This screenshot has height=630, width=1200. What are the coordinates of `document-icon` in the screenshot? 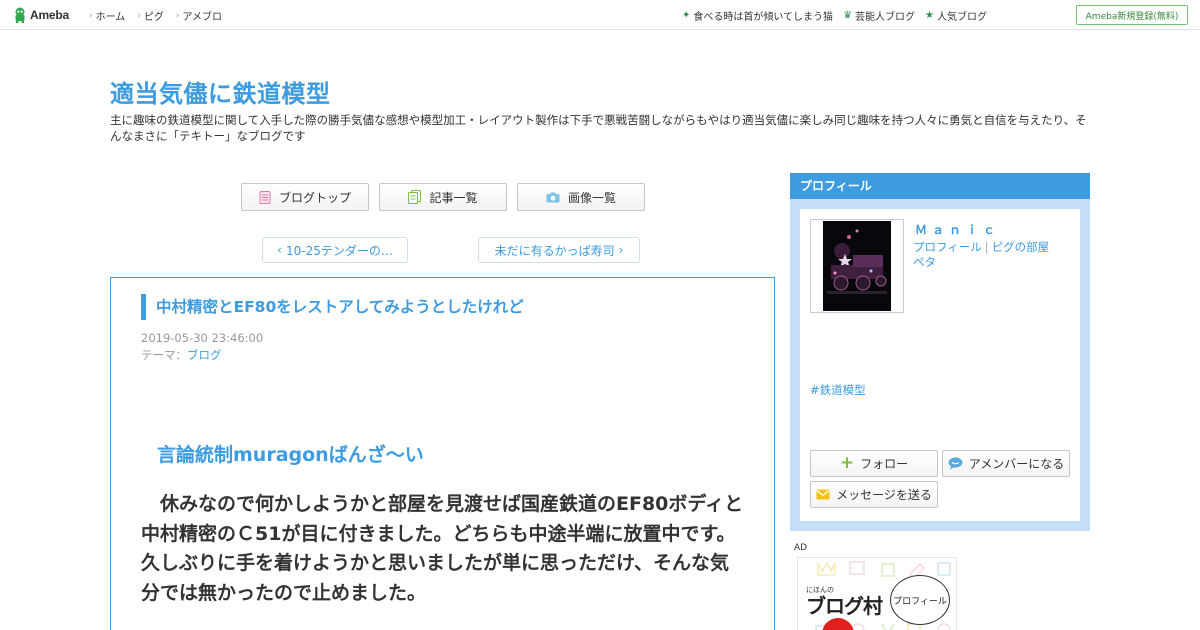 It's located at (265, 197).